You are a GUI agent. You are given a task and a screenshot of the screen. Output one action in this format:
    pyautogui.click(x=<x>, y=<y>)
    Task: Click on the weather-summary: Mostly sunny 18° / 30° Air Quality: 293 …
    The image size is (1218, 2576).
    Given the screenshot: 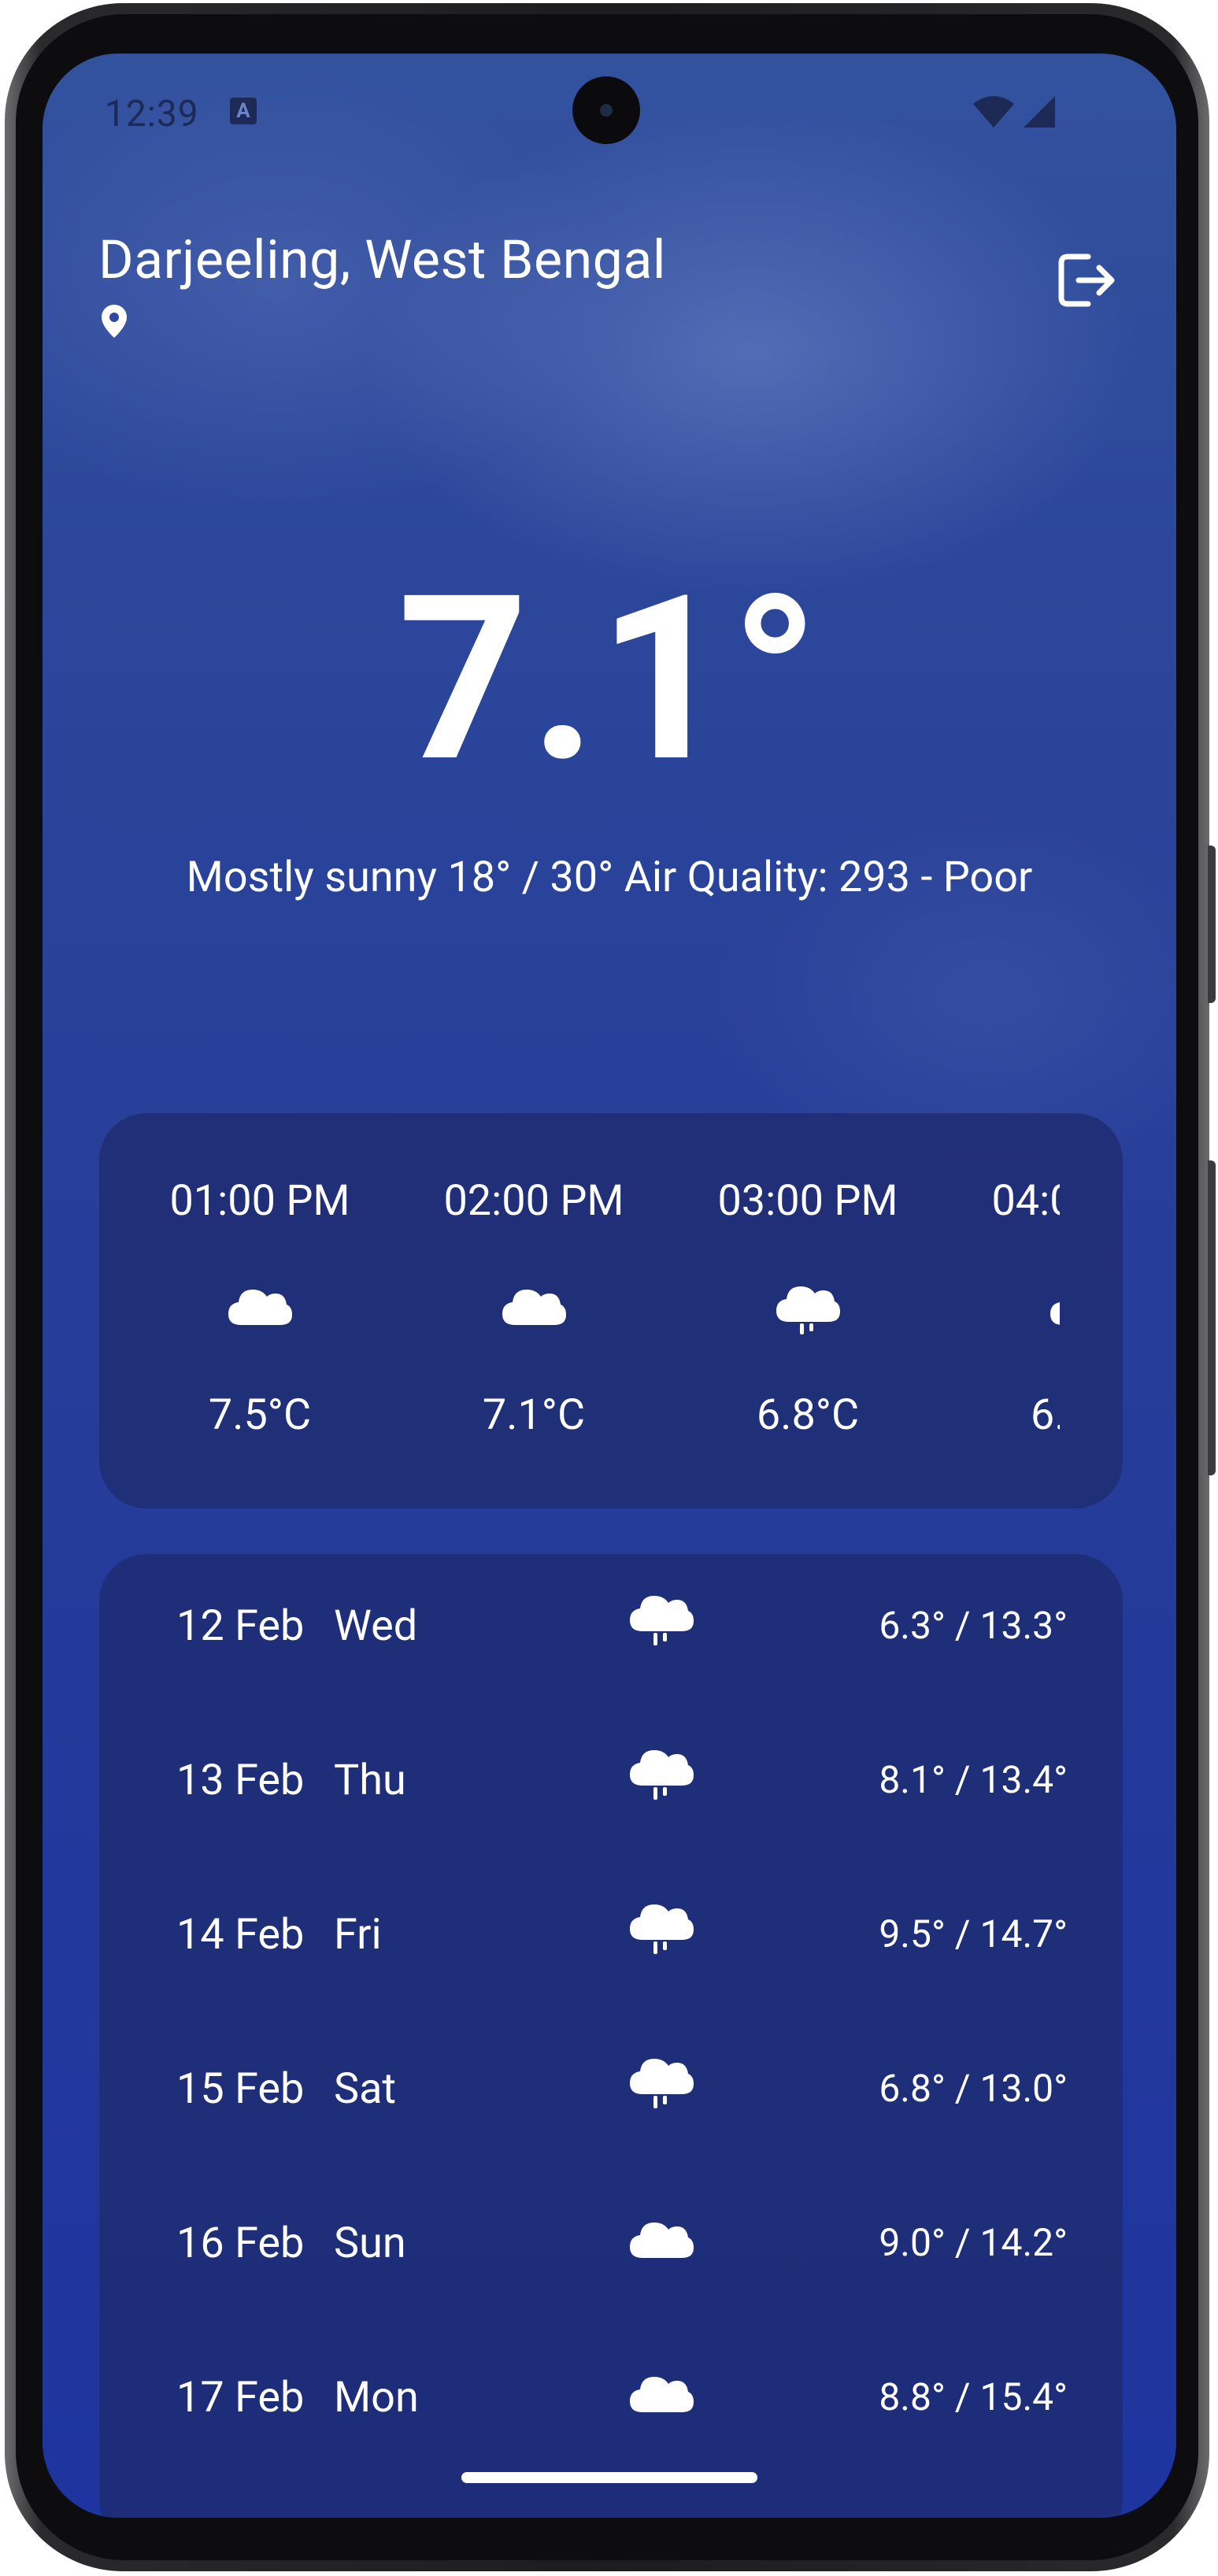 What is the action you would take?
    pyautogui.click(x=609, y=877)
    